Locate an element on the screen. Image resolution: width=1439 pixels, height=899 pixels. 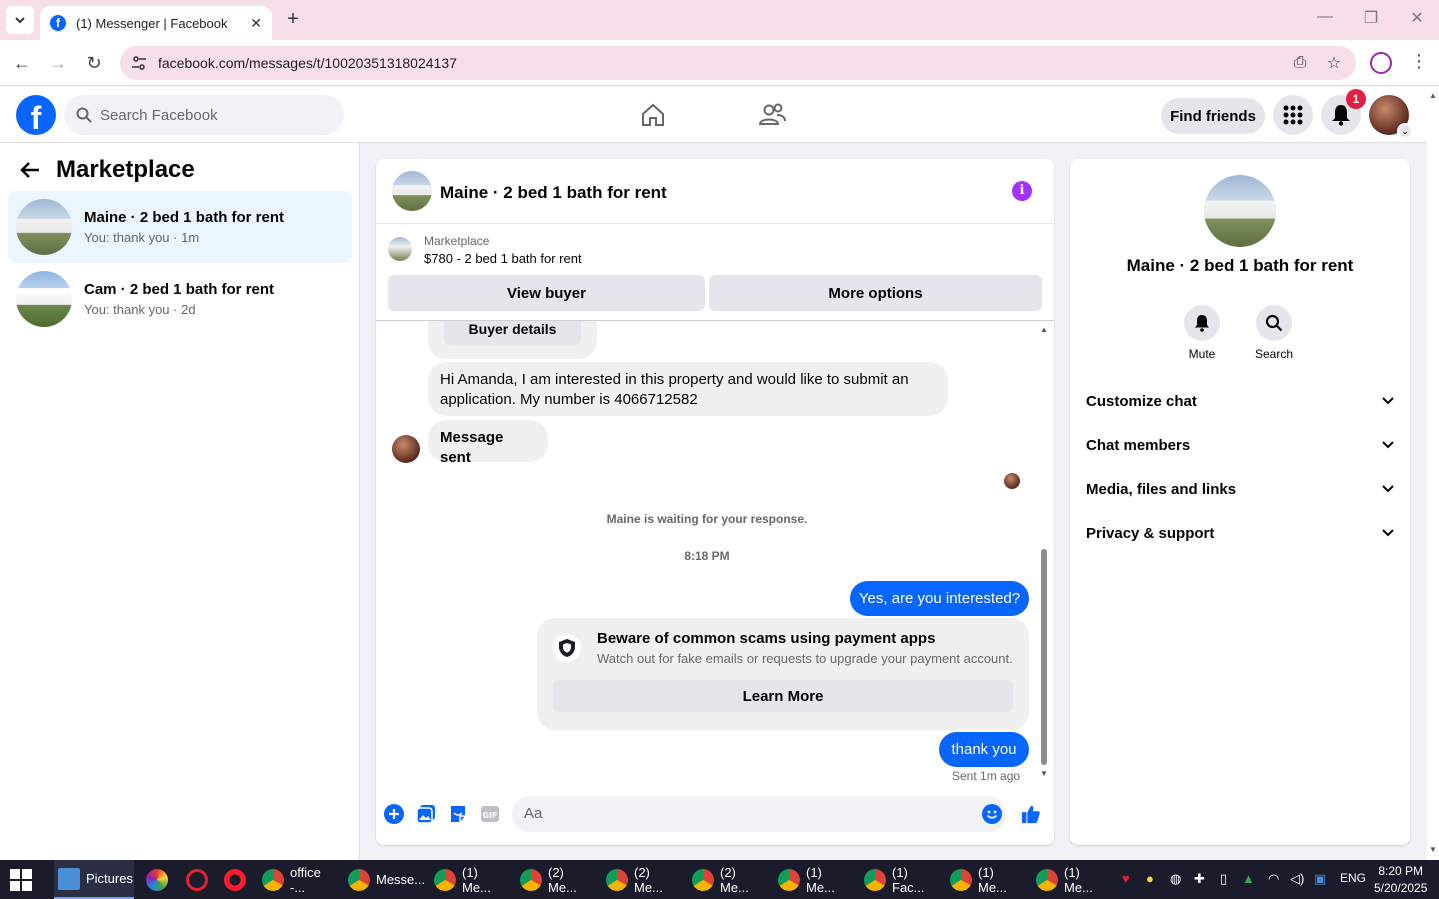
tab-search-dropdown is located at coordinates (20, 20).